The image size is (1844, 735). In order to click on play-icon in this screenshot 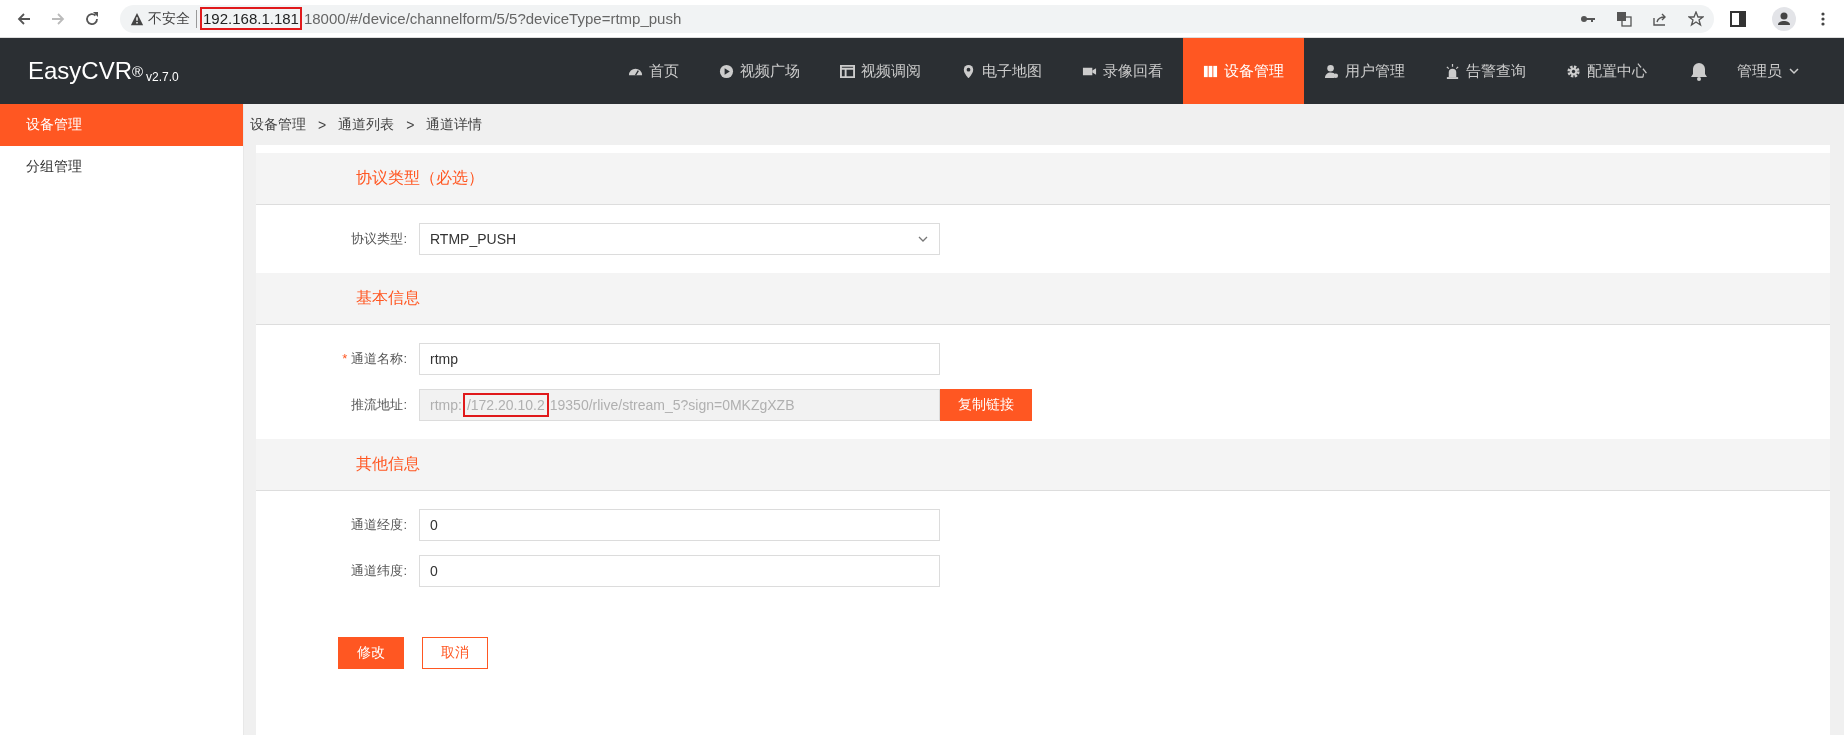, I will do `click(726, 71)`.